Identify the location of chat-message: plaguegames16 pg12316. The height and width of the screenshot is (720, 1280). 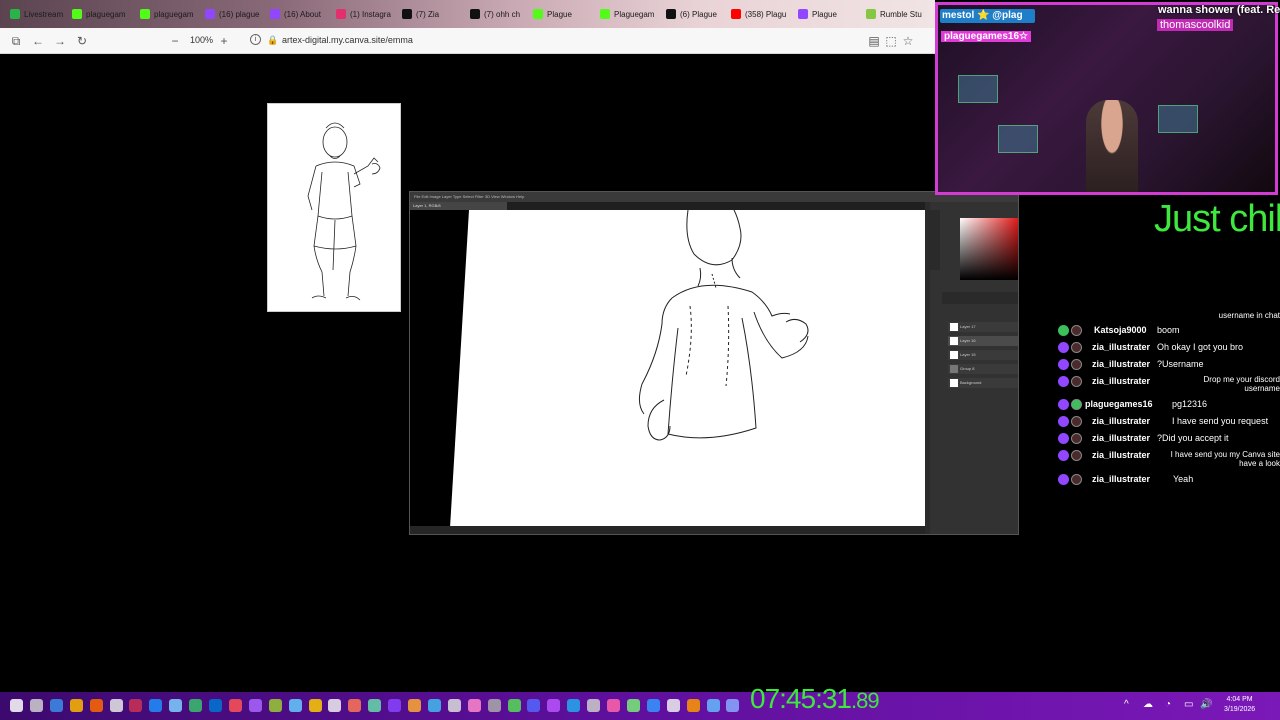
(1167, 405).